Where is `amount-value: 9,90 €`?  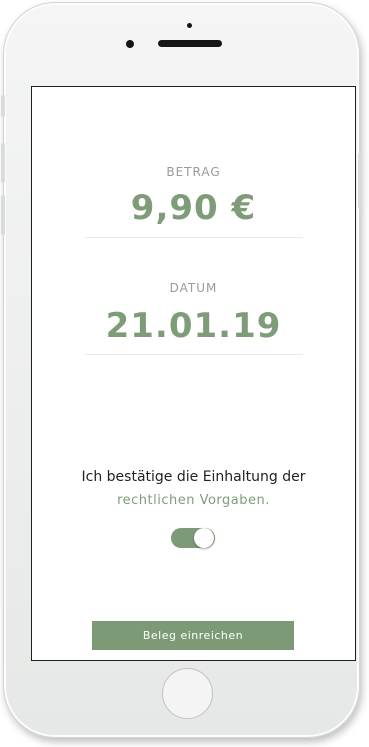 amount-value: 9,90 € is located at coordinates (193, 208).